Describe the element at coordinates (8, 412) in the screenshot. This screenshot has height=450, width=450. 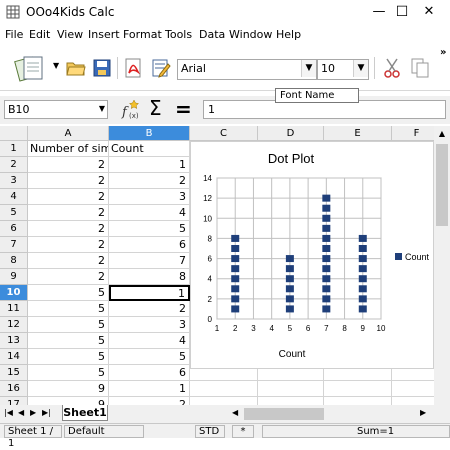
I see `first-sheet-icon: |◀` at that location.